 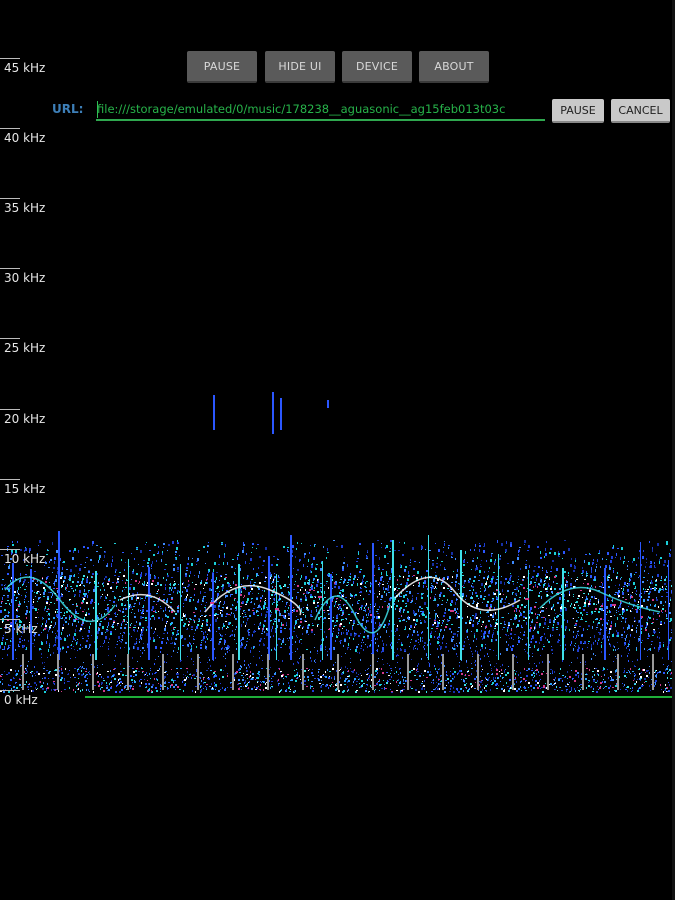 I want to click on url-pause-button: PAUSE, so click(x=578, y=111).